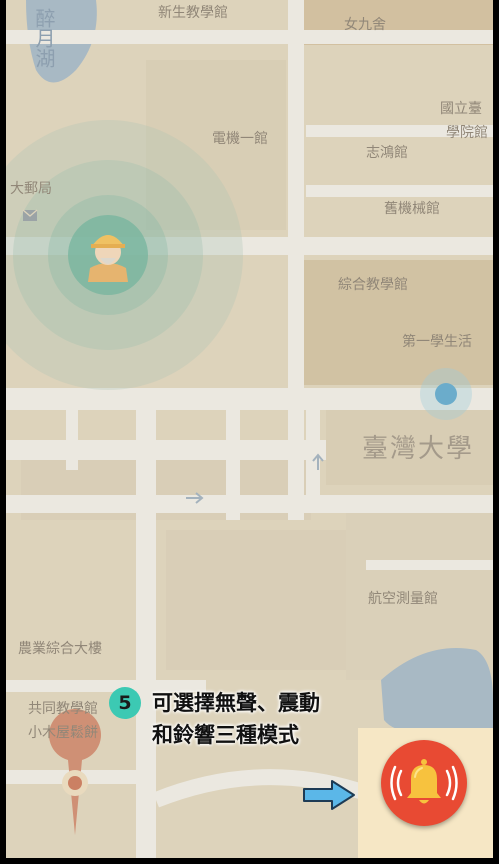 This screenshot has width=499, height=864. Describe the element at coordinates (44, 38) in the screenshot. I see `map-label-lake: 醉月湖` at that location.